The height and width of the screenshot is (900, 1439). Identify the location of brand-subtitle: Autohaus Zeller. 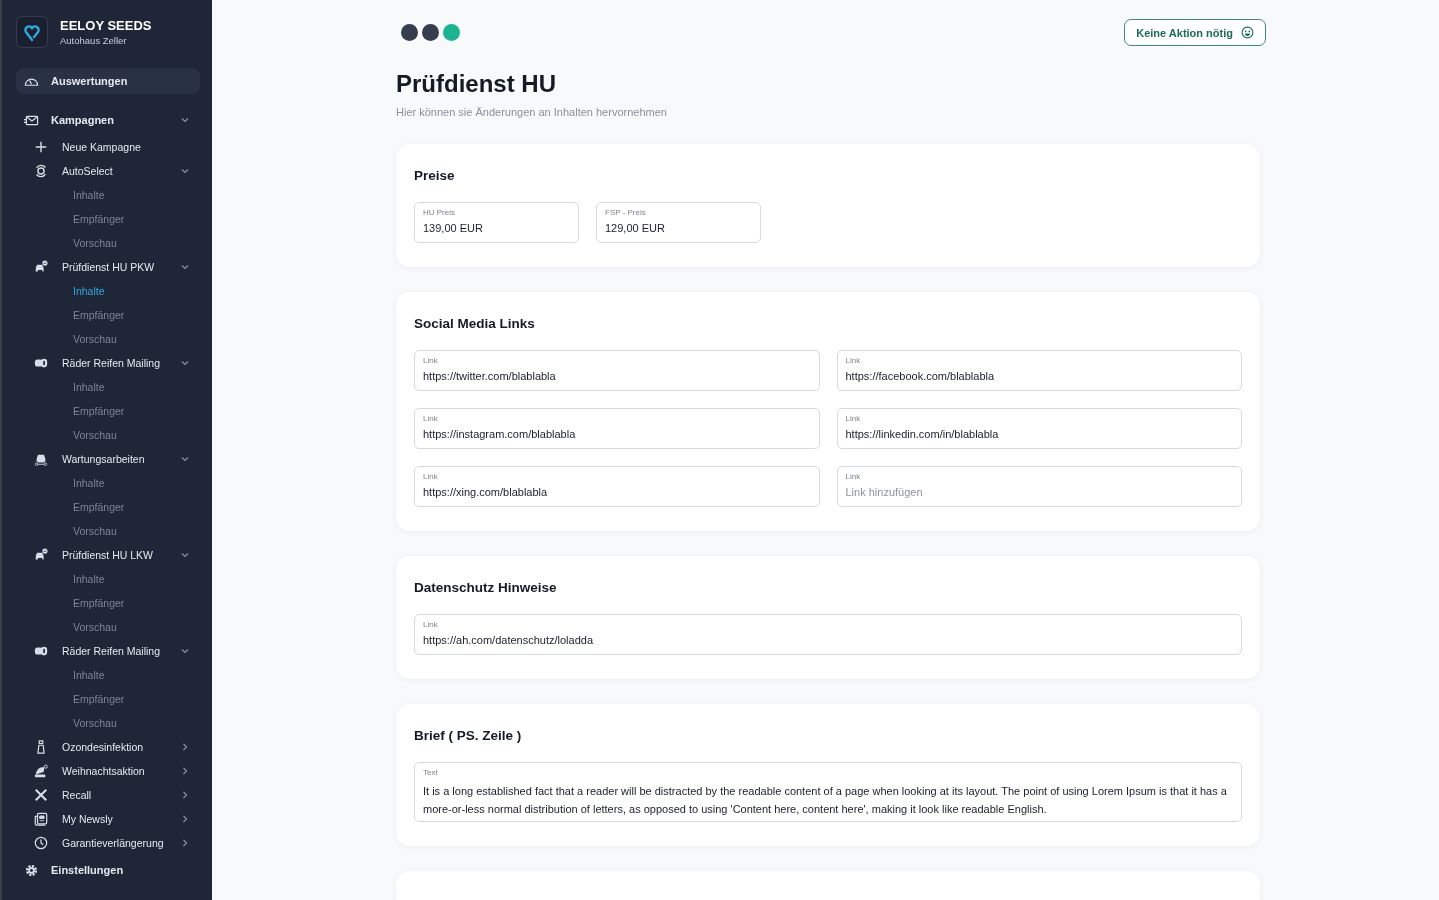
(94, 40).